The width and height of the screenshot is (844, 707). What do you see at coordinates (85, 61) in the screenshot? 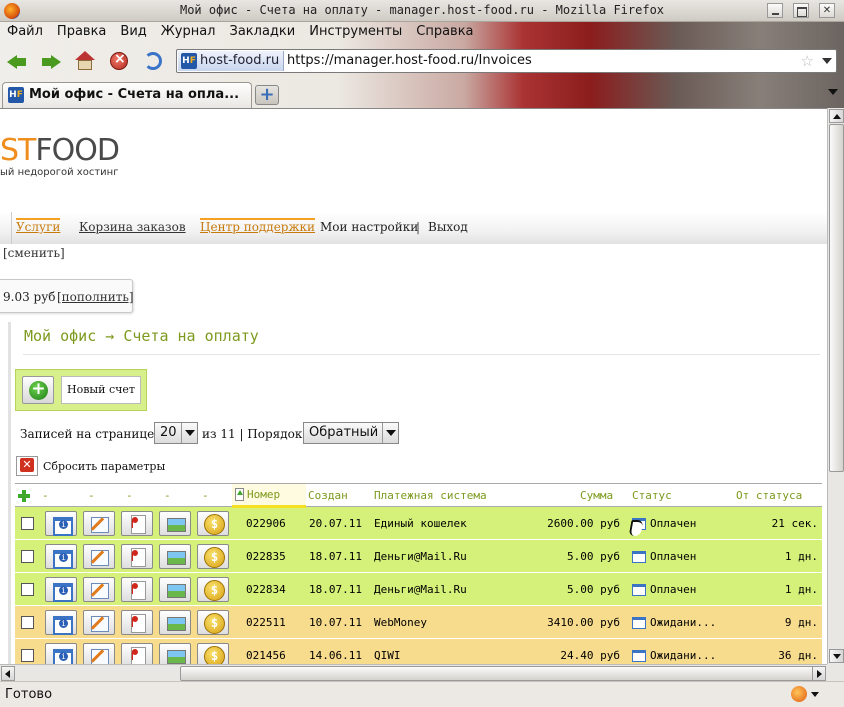
I see `home-icon` at bounding box center [85, 61].